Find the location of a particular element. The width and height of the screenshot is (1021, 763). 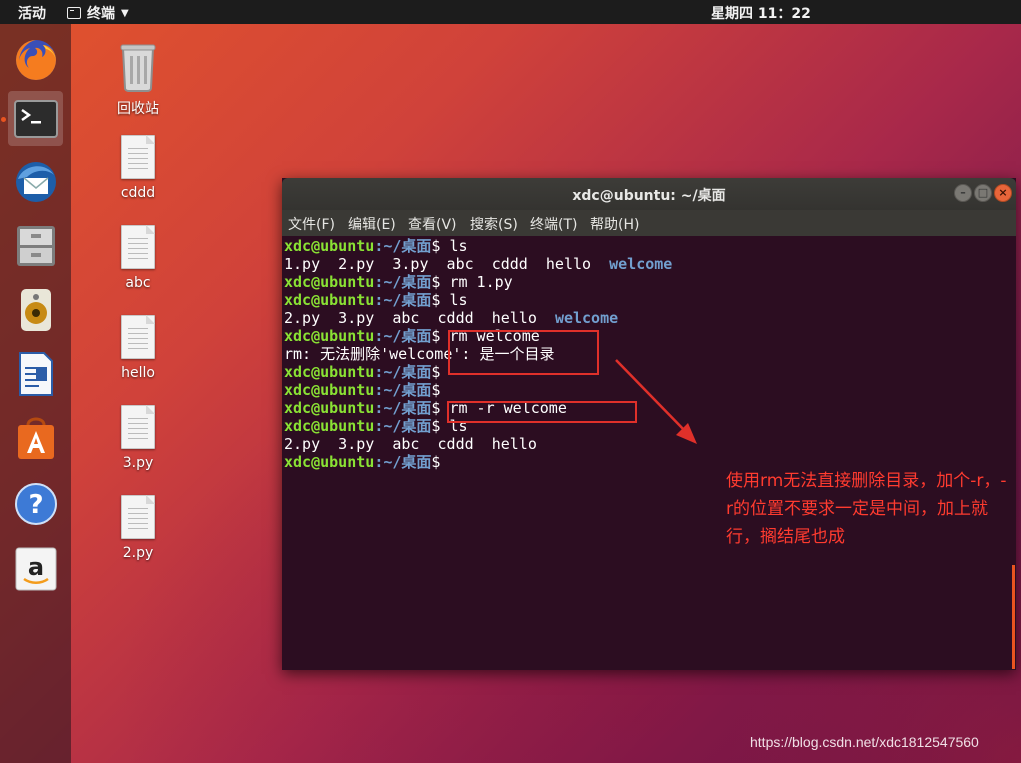

close-button: × is located at coordinates (1003, 193).